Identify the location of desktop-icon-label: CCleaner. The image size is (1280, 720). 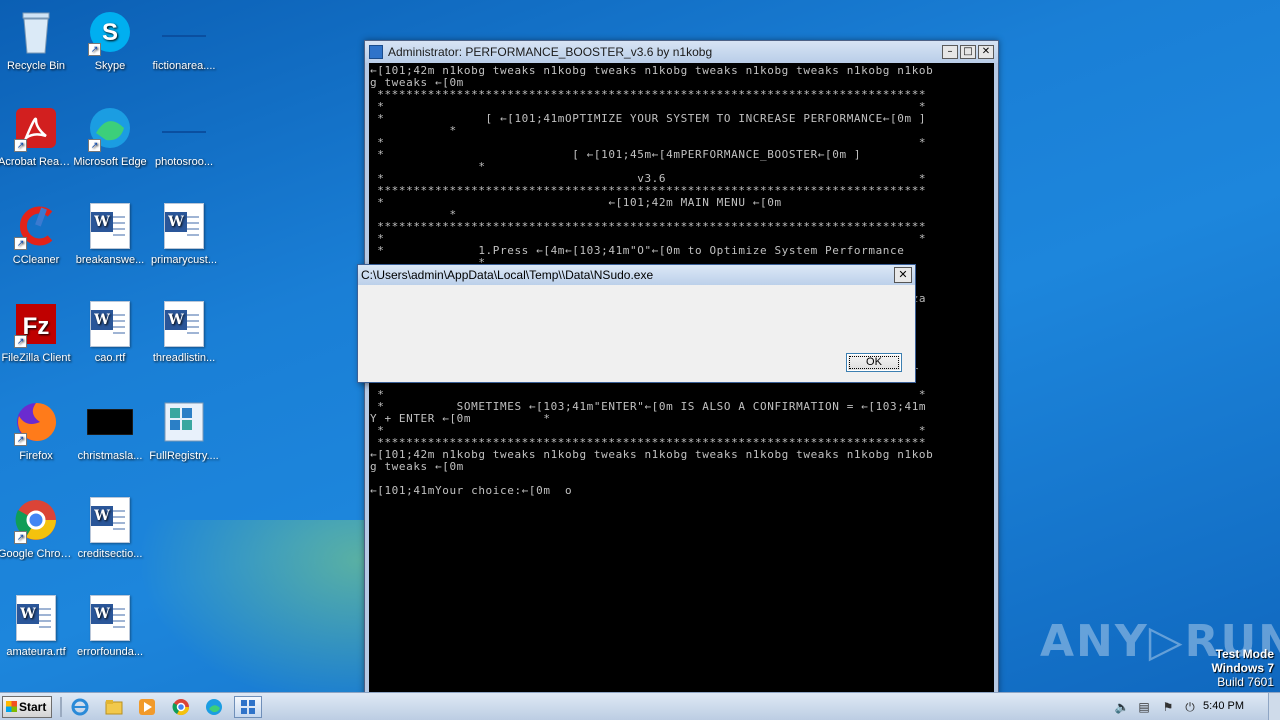
(36, 260).